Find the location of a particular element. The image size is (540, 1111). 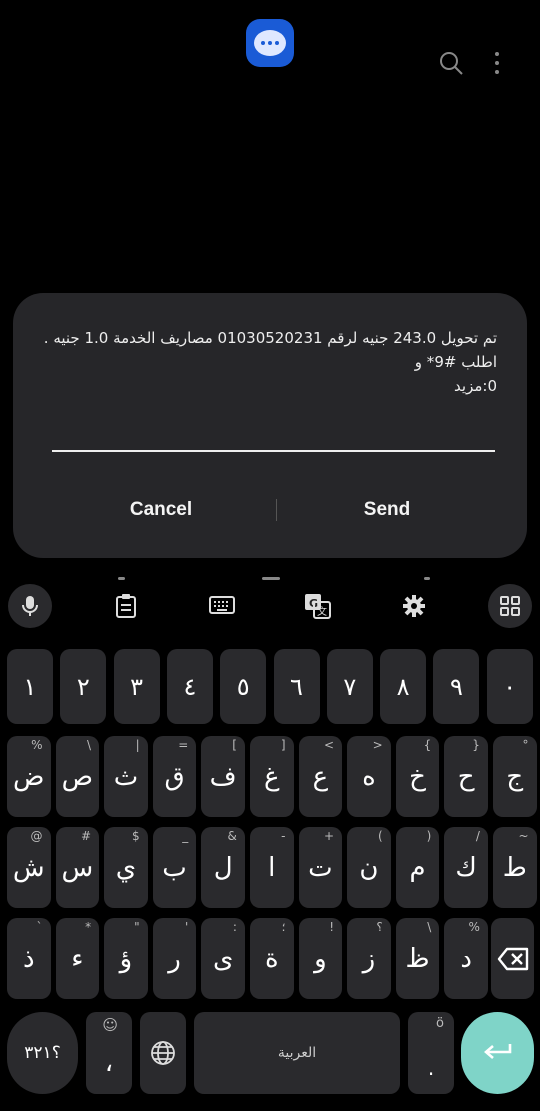

grid-icon is located at coordinates (510, 606).